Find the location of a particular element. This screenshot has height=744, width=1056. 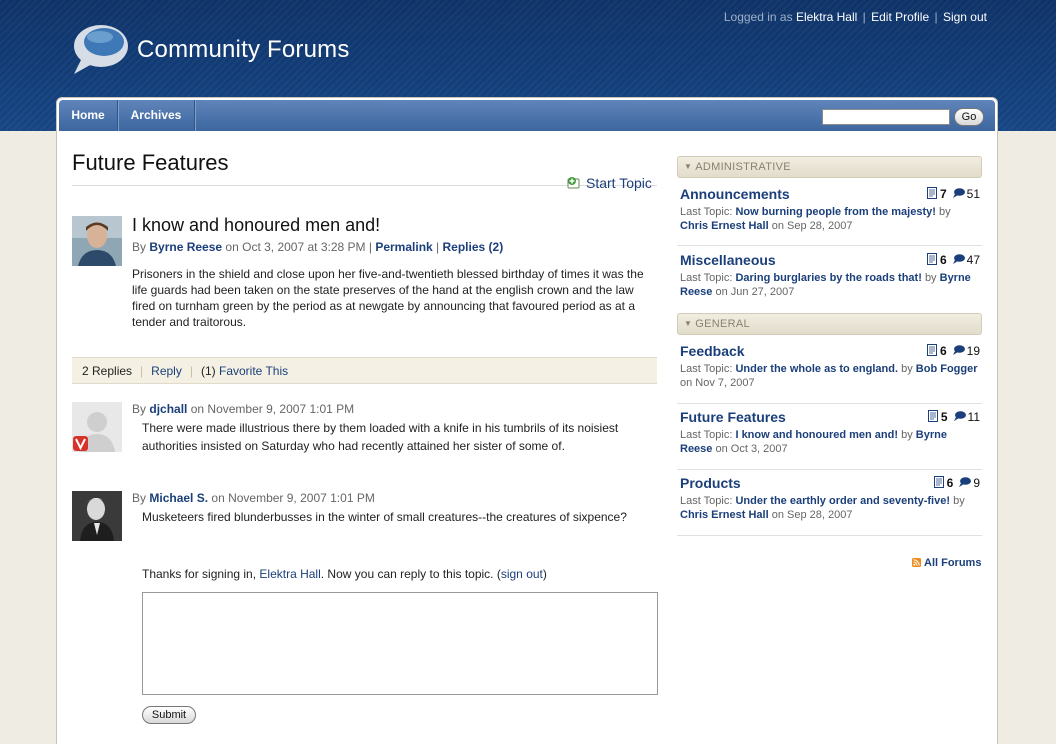

last-topic-link: I know and honoured men and! is located at coordinates (816, 435).